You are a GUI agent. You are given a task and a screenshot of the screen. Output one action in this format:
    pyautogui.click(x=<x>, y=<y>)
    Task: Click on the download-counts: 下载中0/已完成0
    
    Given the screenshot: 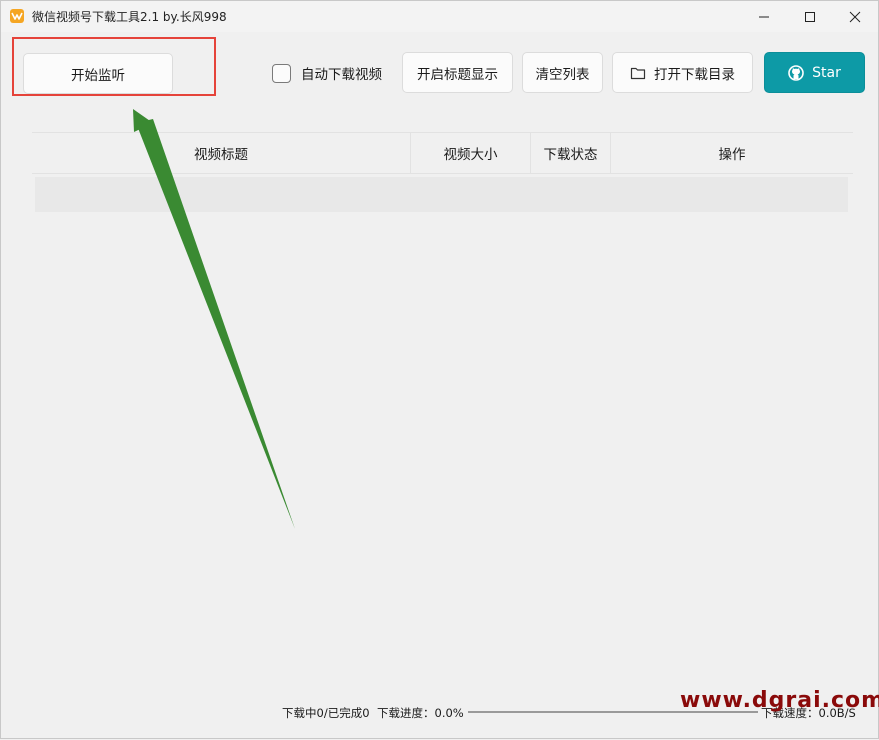 What is the action you would take?
    pyautogui.click(x=326, y=713)
    